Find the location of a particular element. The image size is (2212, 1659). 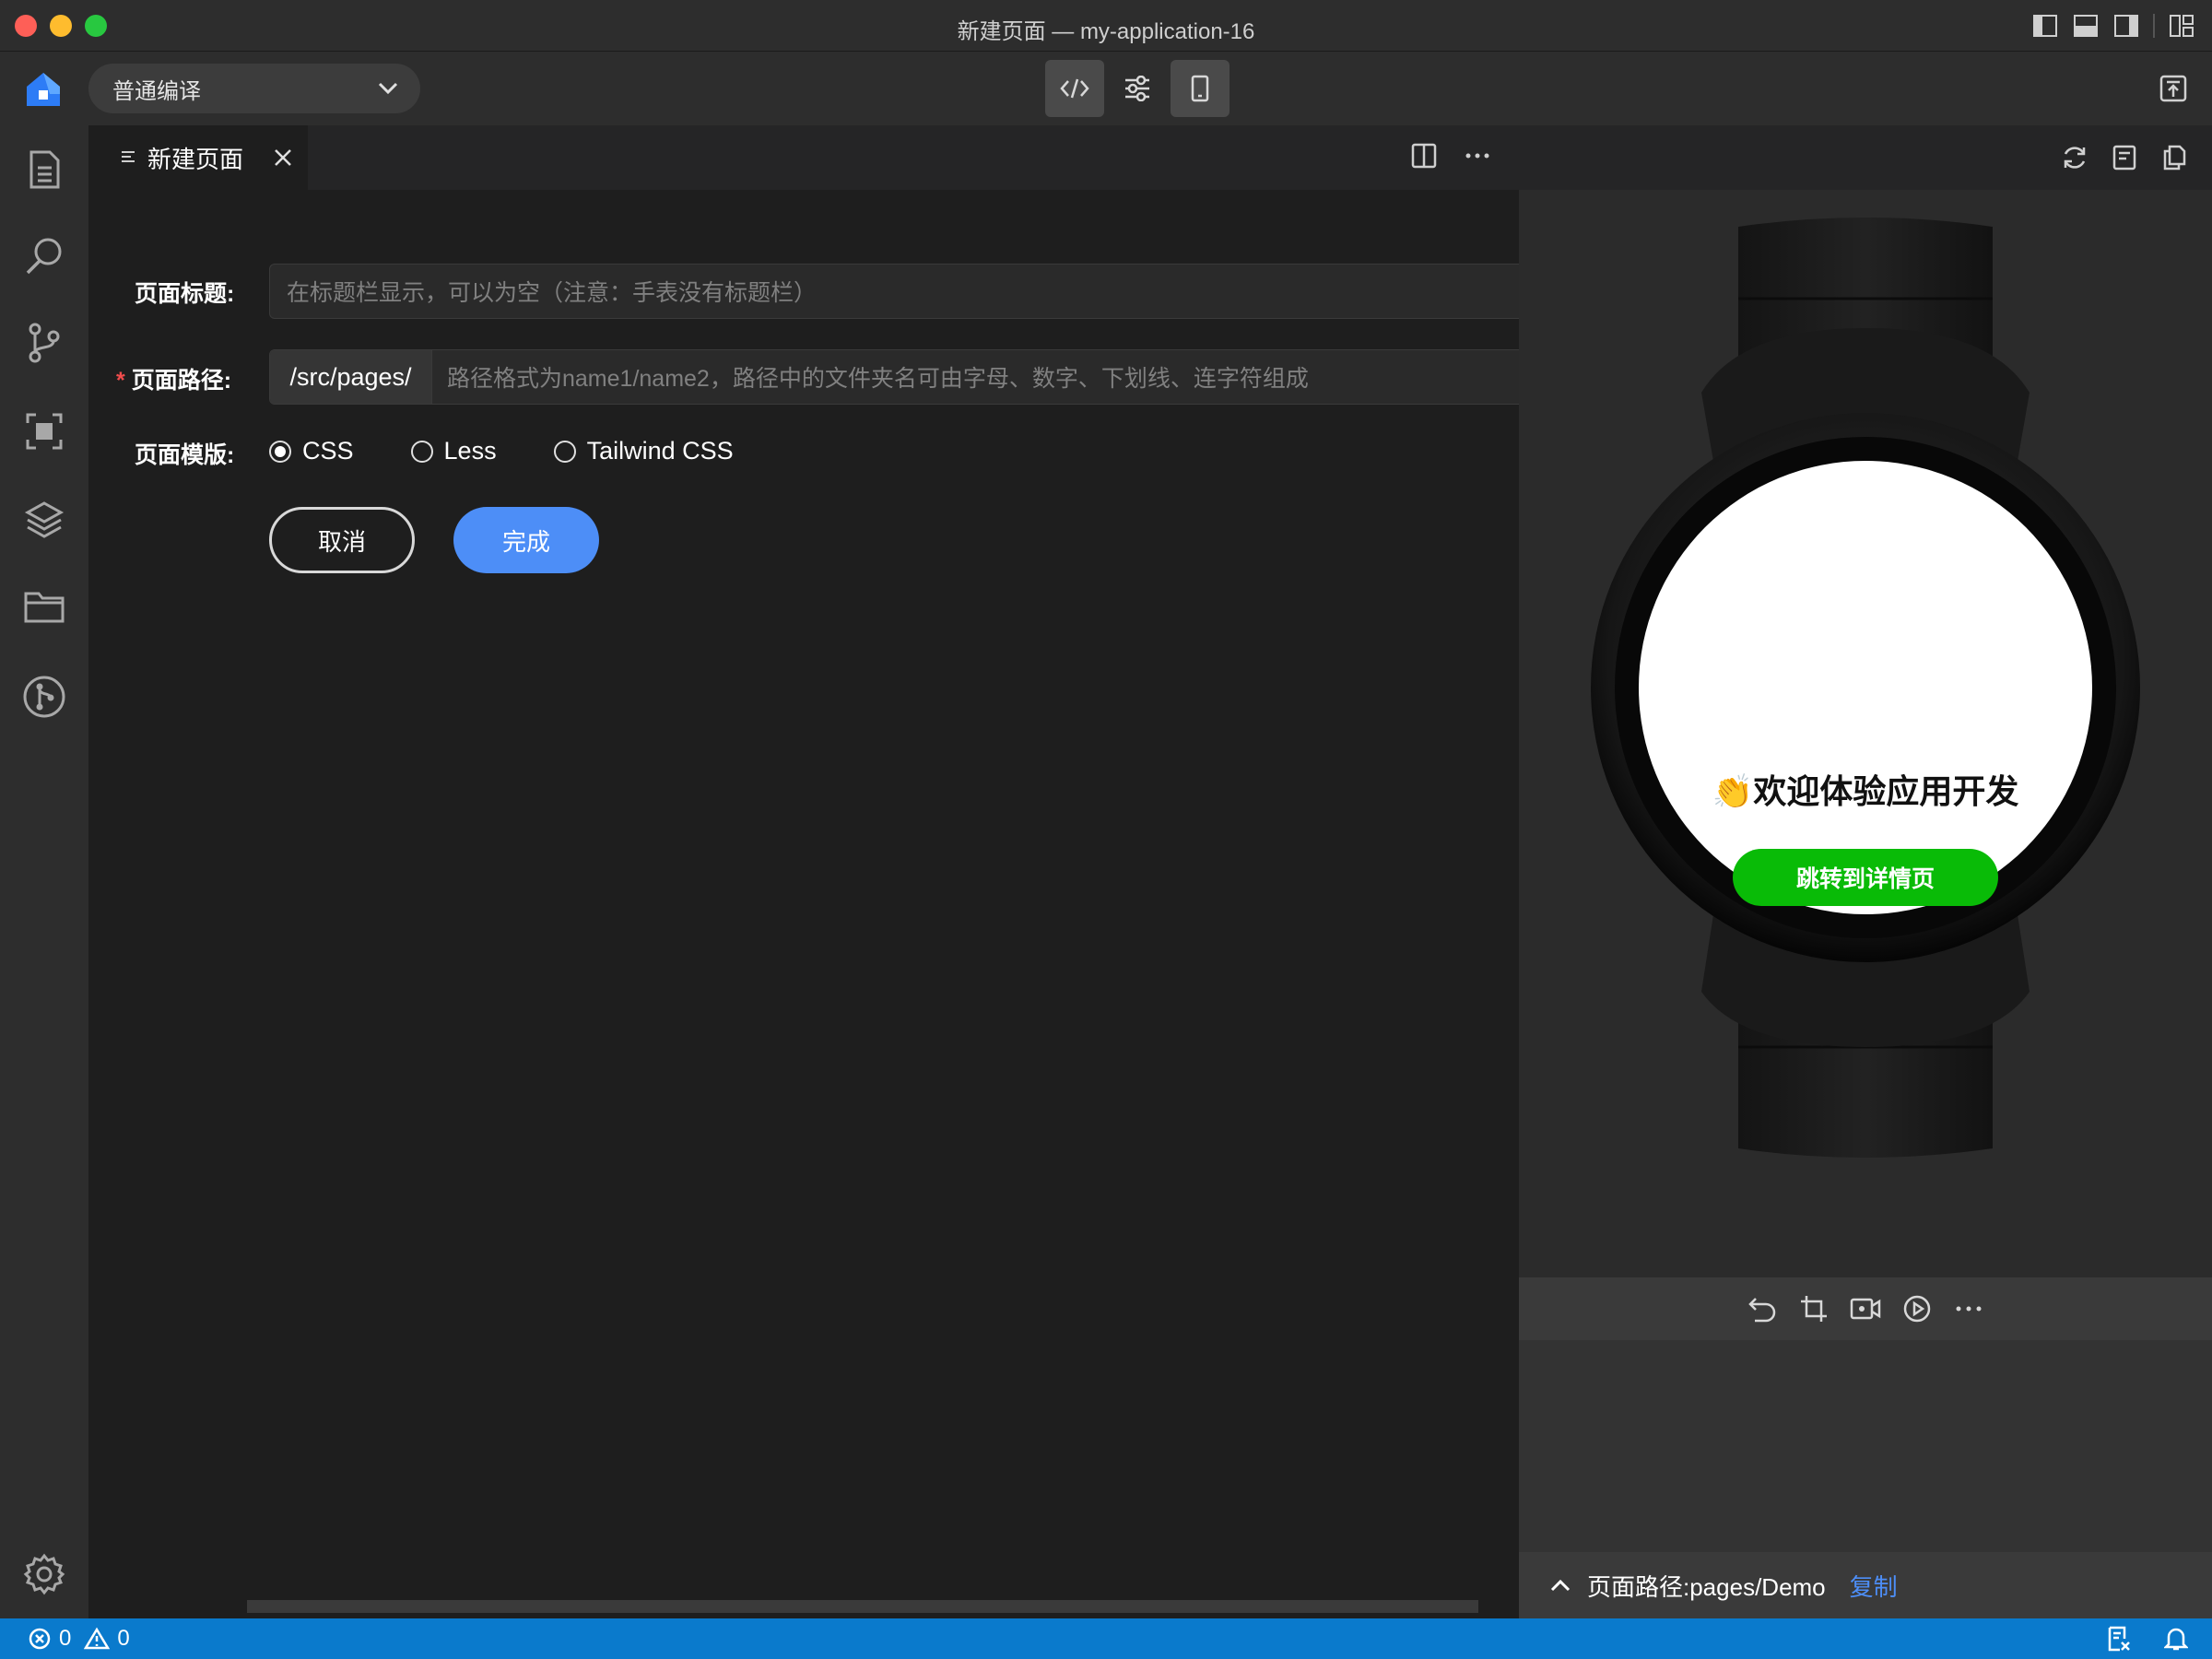

document-icon is located at coordinates (2124, 160).